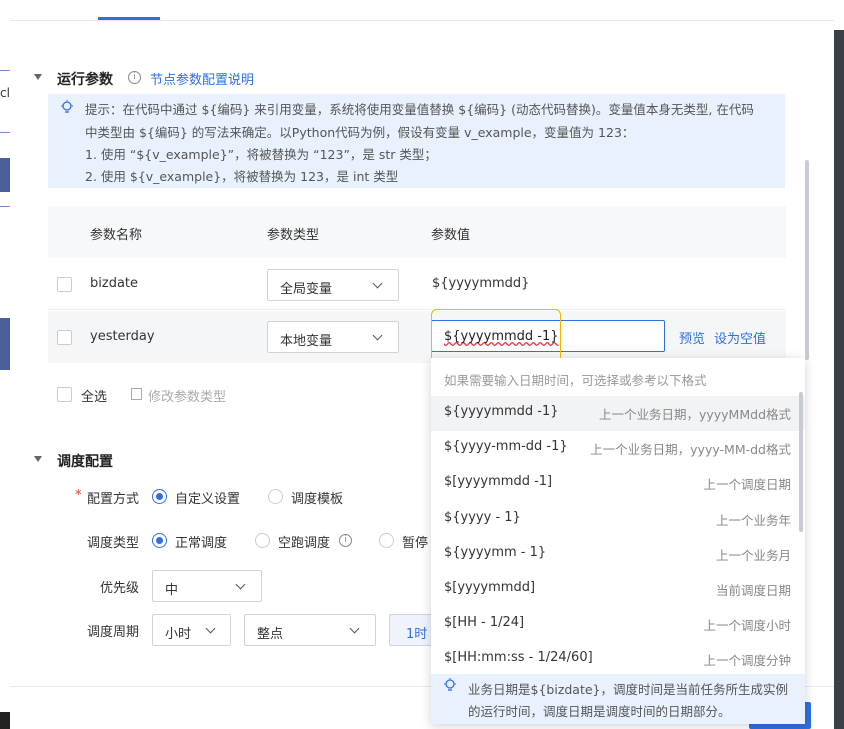  What do you see at coordinates (692, 337) in the screenshot?
I see `preview-link: 预览` at bounding box center [692, 337].